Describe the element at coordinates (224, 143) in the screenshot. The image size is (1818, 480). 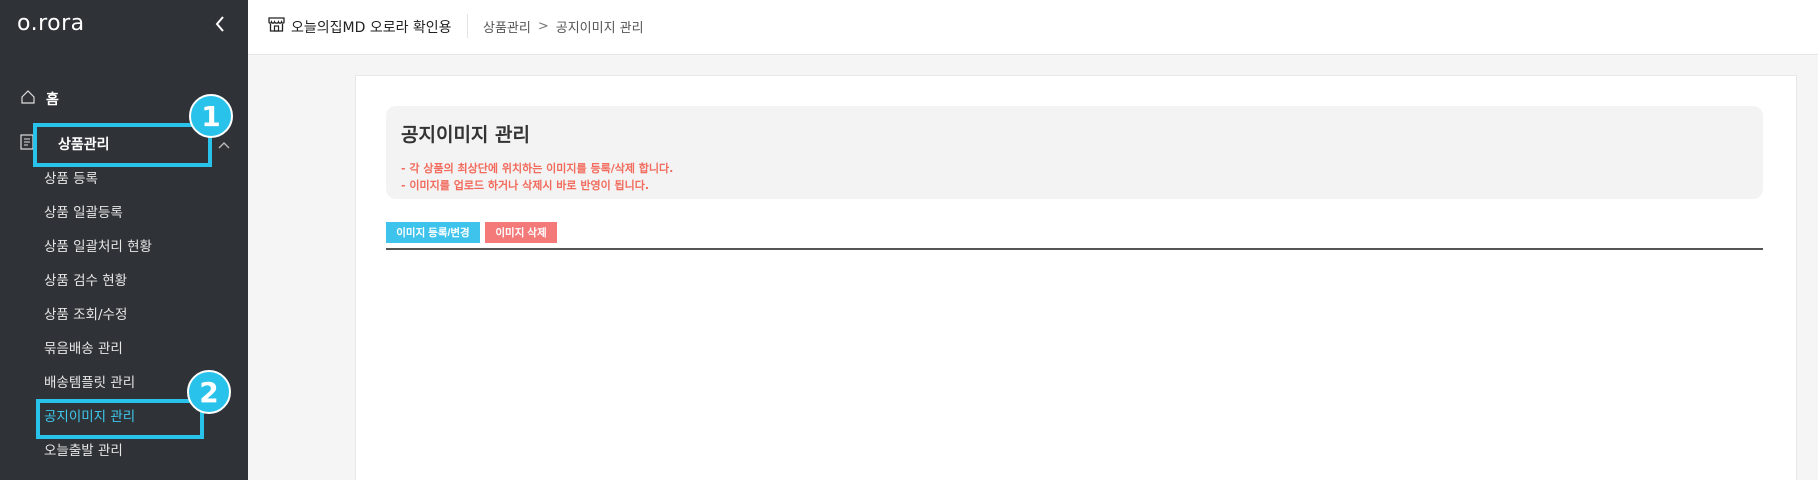
I see `chevron-up-icon` at that location.